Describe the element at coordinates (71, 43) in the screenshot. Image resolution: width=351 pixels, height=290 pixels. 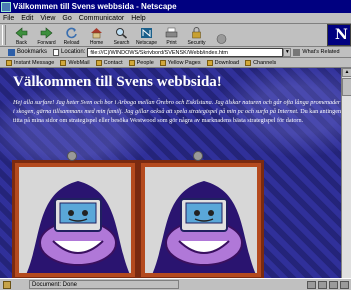
I see `reload-label: Reload` at that location.